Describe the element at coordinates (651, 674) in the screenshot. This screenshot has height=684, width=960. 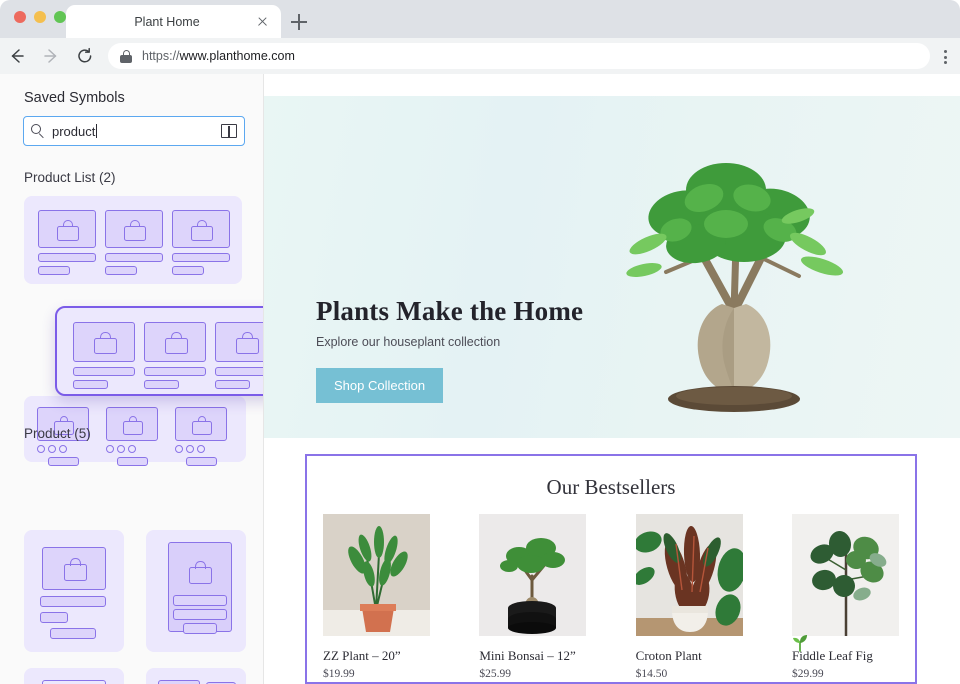
I see `product-price: $14.50` at that location.